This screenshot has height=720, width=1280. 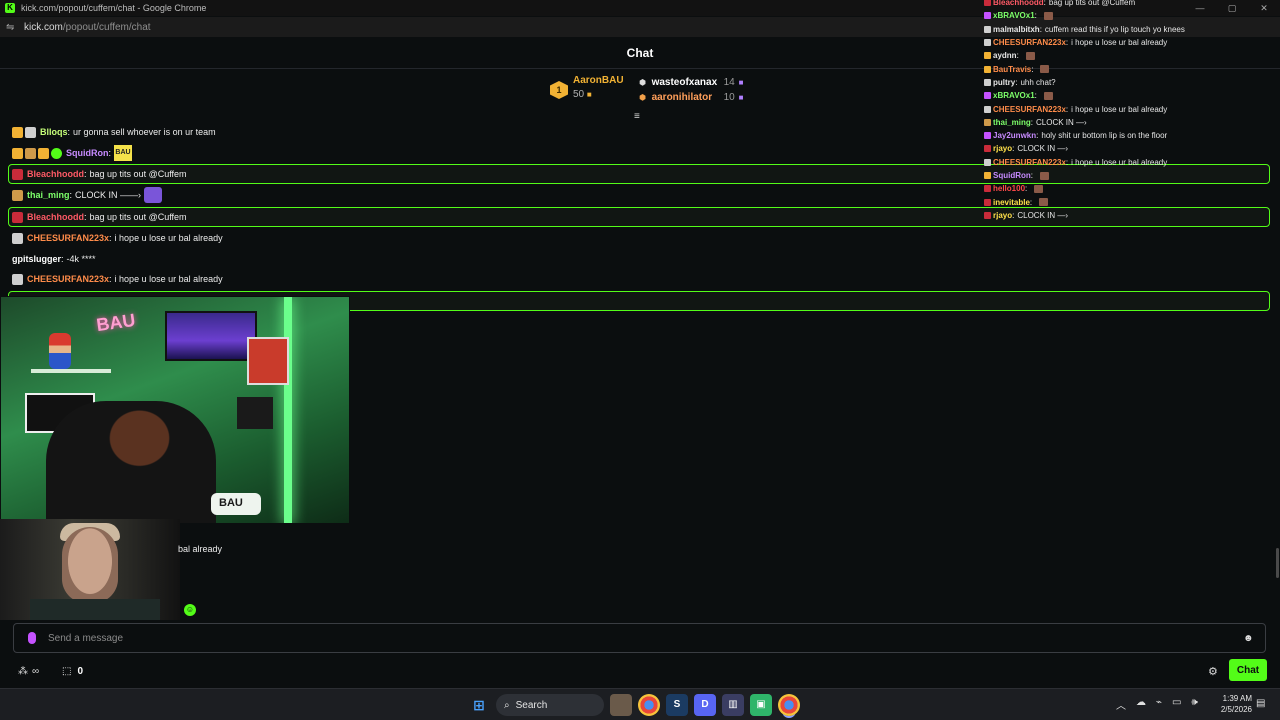 I want to click on chevron-up-icon: ︿, so click(x=1121, y=704).